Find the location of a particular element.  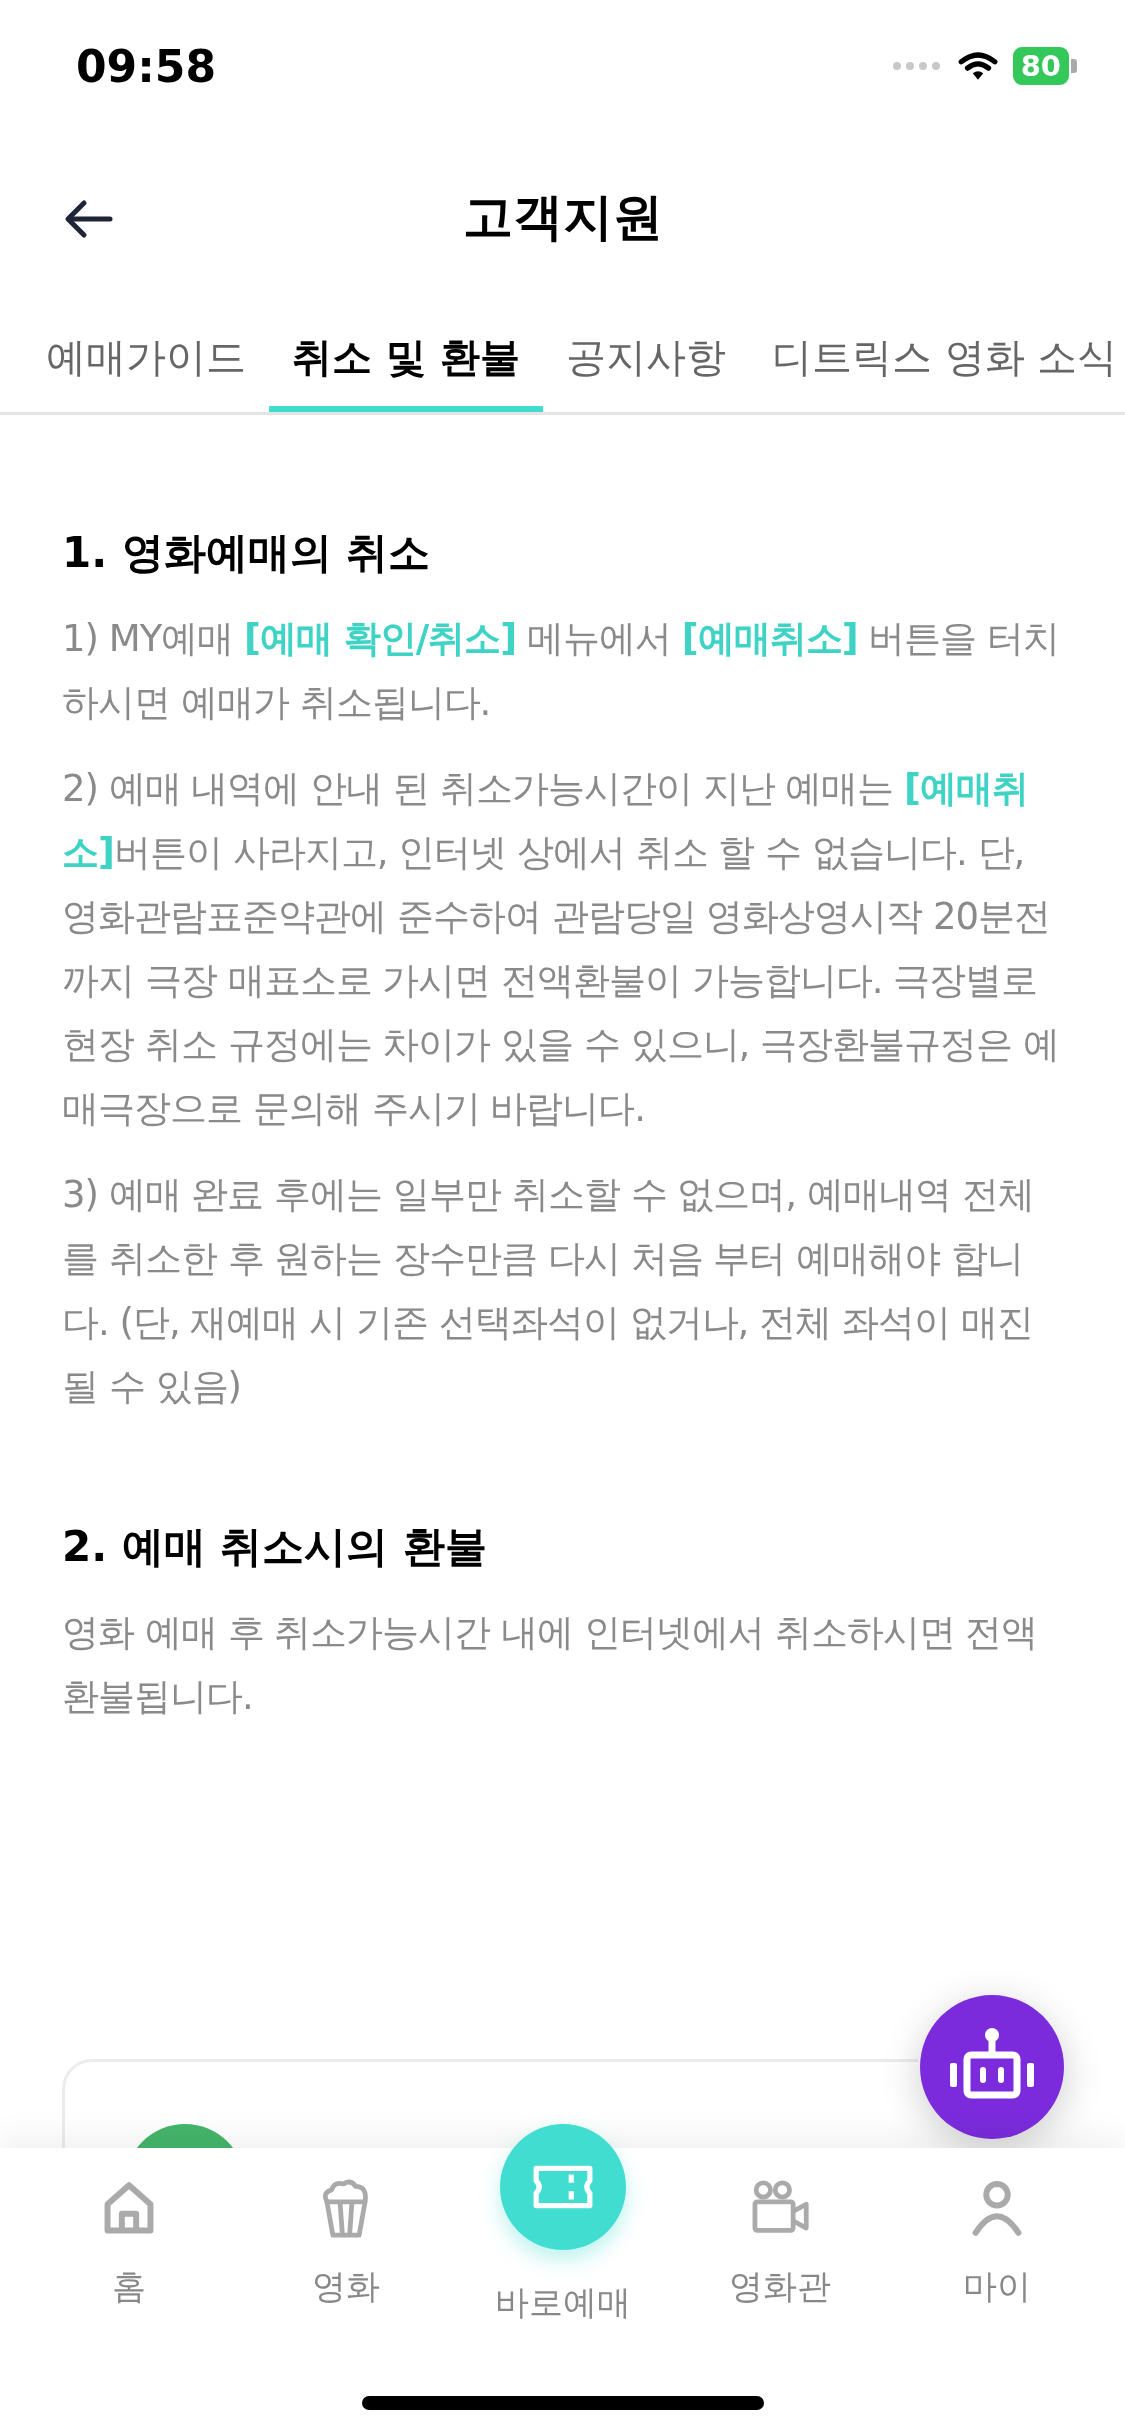

page-title: 고객지원 is located at coordinates (562, 217).